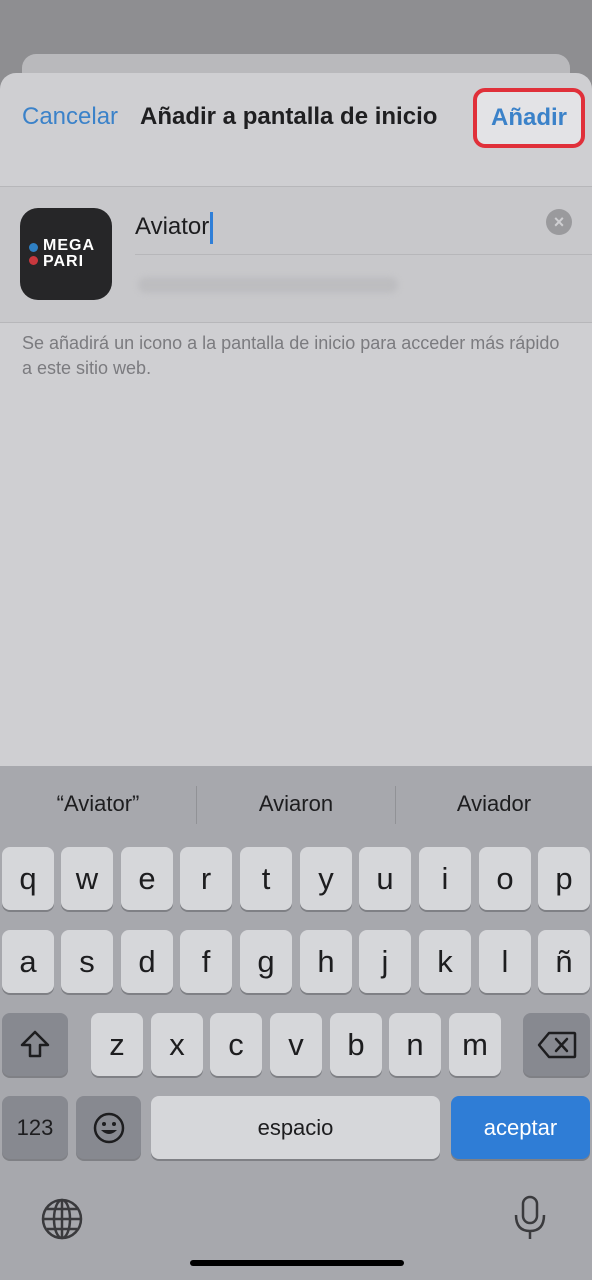 The image size is (592, 1280). Describe the element at coordinates (35, 1127) in the screenshot. I see `numbers-key: 123` at that location.